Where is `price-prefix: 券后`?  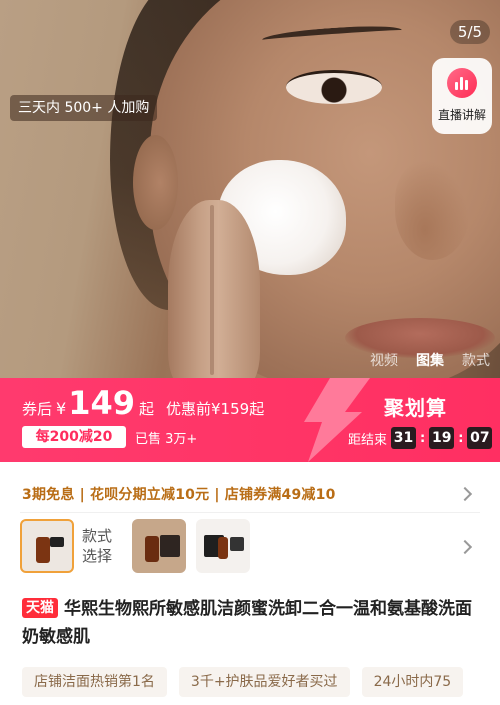
price-prefix: 券后 is located at coordinates (37, 409).